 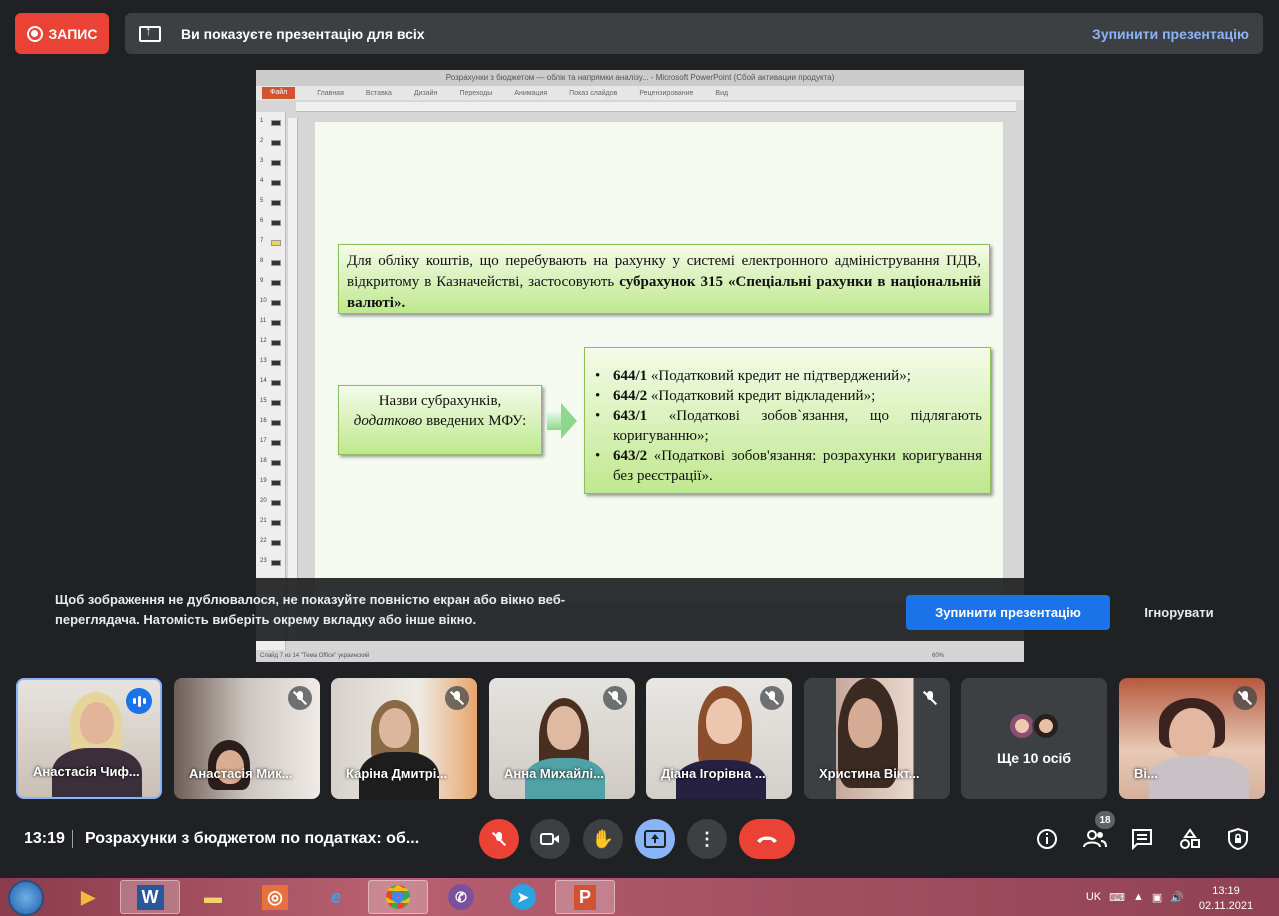 What do you see at coordinates (666, 93) in the screenshot?
I see `ribbon-tab: Рецензирование` at bounding box center [666, 93].